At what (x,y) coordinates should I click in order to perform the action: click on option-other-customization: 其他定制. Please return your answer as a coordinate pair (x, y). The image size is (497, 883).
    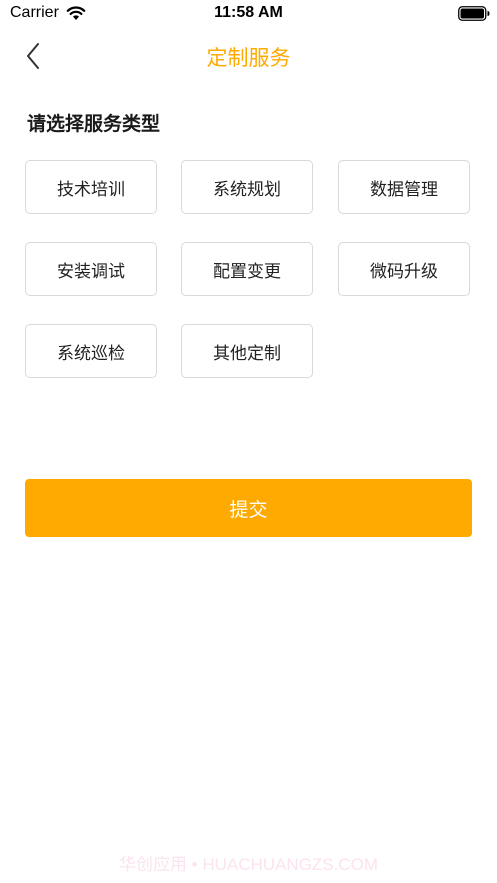
    Looking at the image, I should click on (247, 351).